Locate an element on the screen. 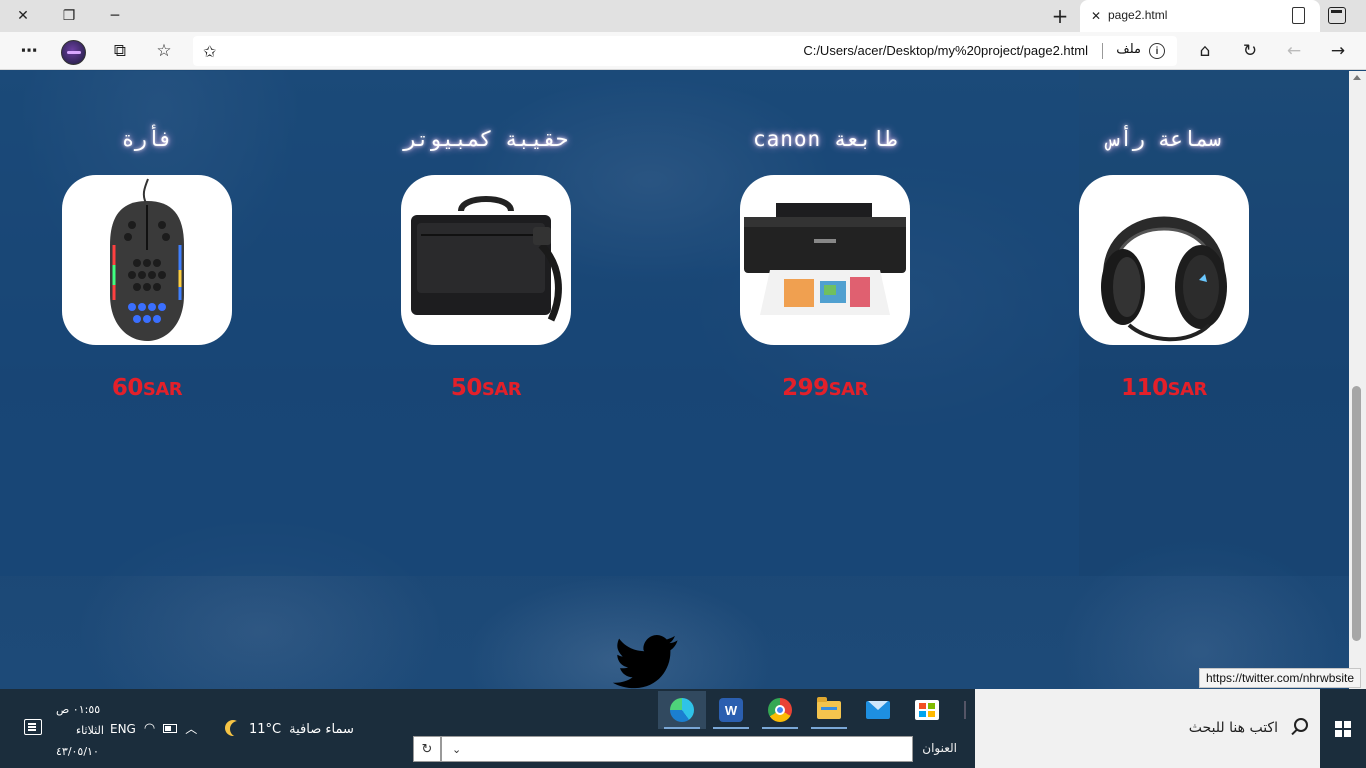 This screenshot has height=768, width=1366. wifi-icon: ◠ is located at coordinates (149, 728).